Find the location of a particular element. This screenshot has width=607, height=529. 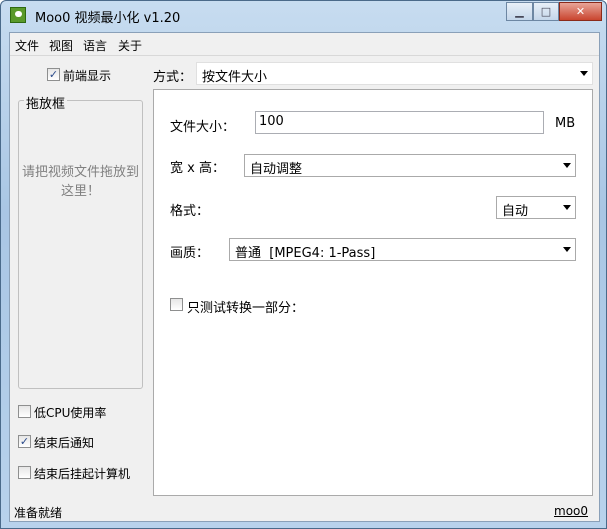

status-text: 准备就绪 is located at coordinates (38, 513).